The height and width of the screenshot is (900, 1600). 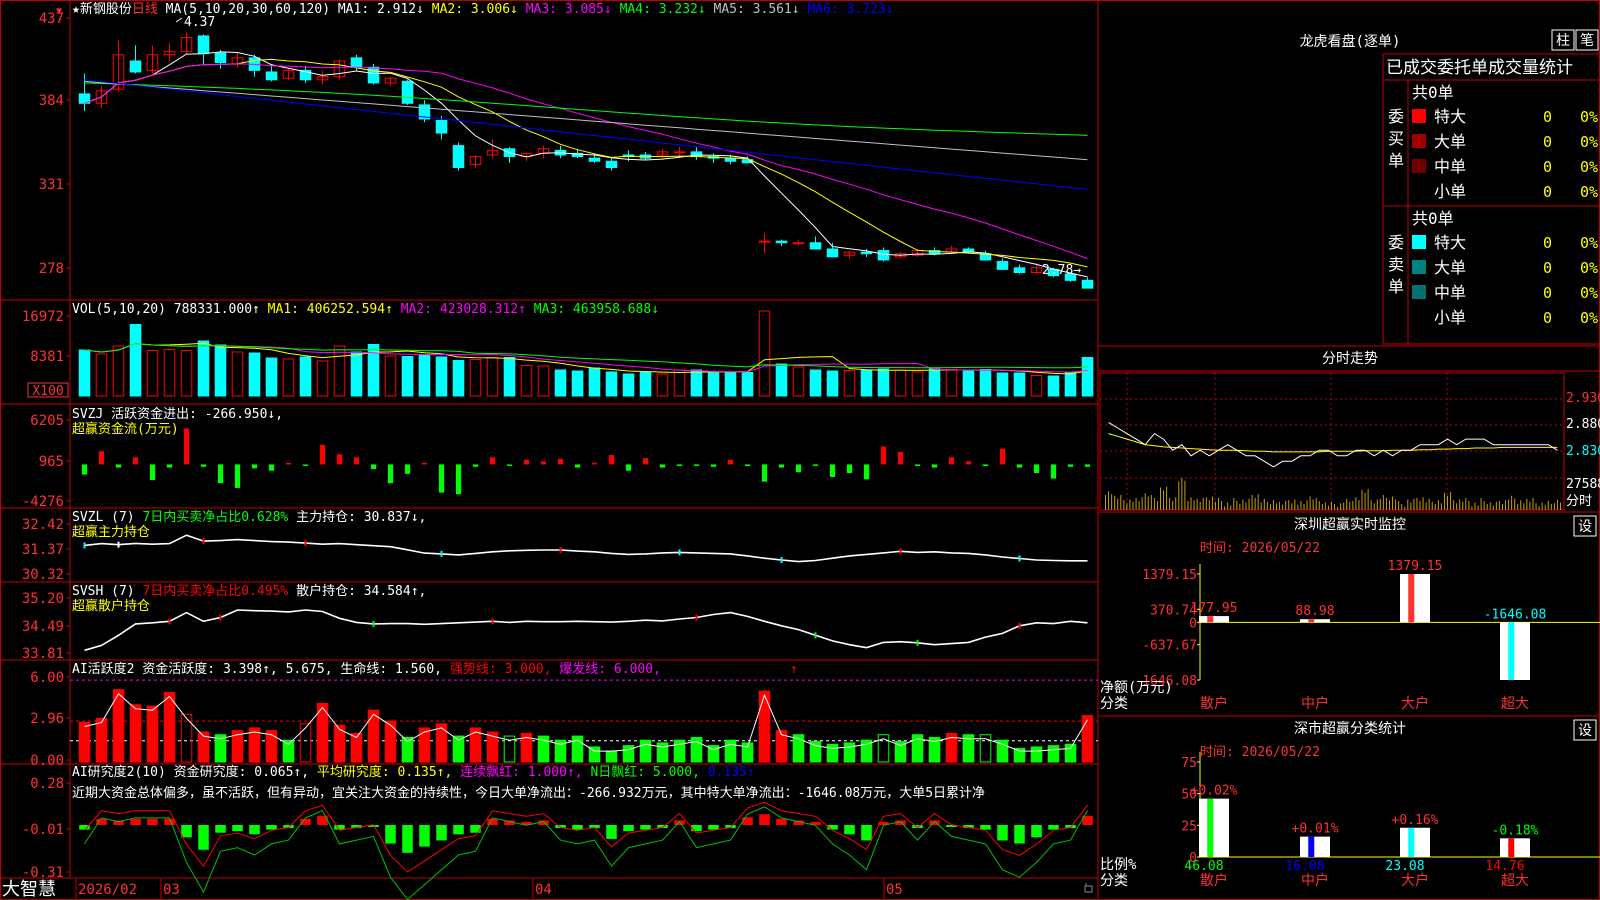 What do you see at coordinates (1515, 847) in the screenshot?
I see `classify-bar` at bounding box center [1515, 847].